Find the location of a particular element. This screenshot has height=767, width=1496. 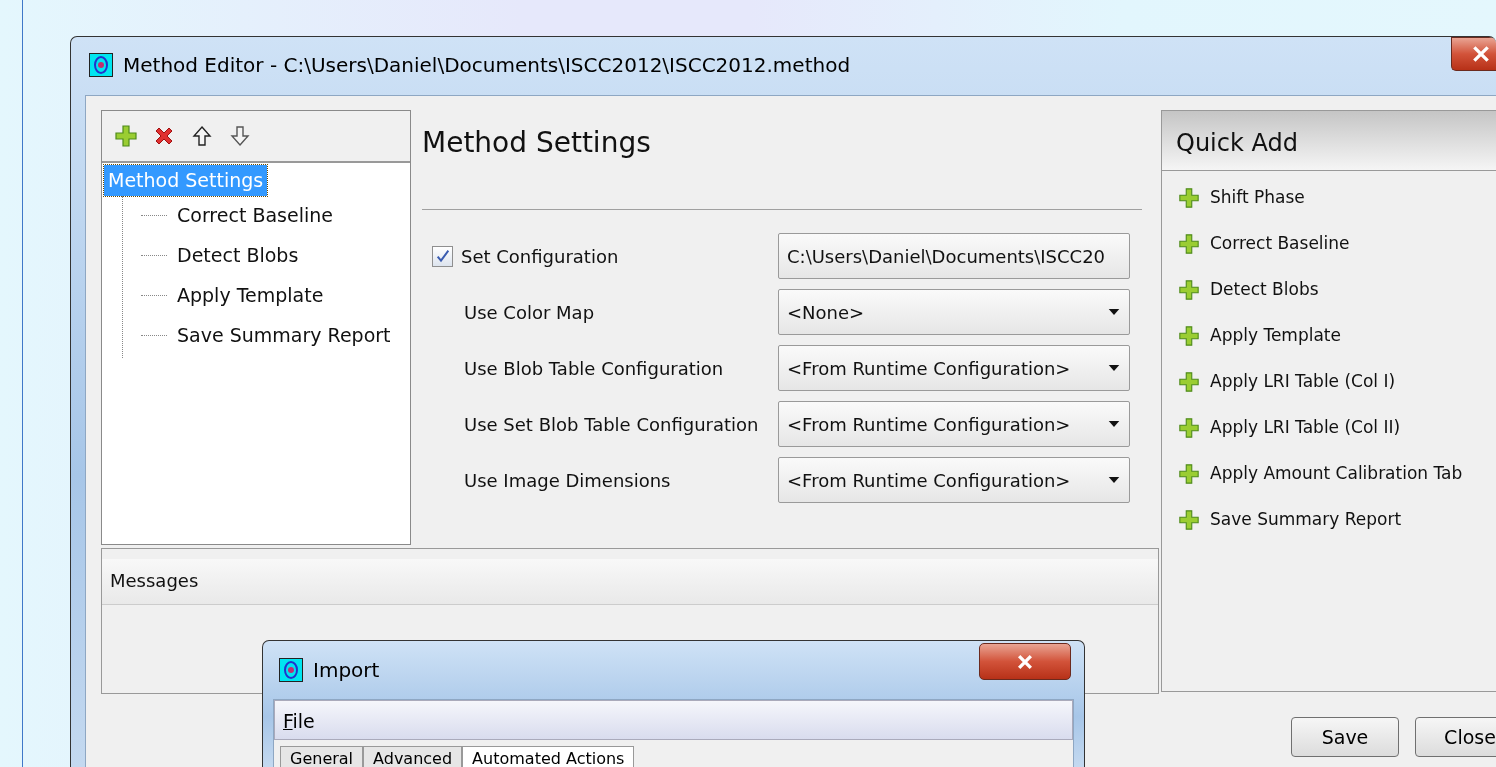

setting-label: Use Set Blob Table Configuration is located at coordinates (611, 424).